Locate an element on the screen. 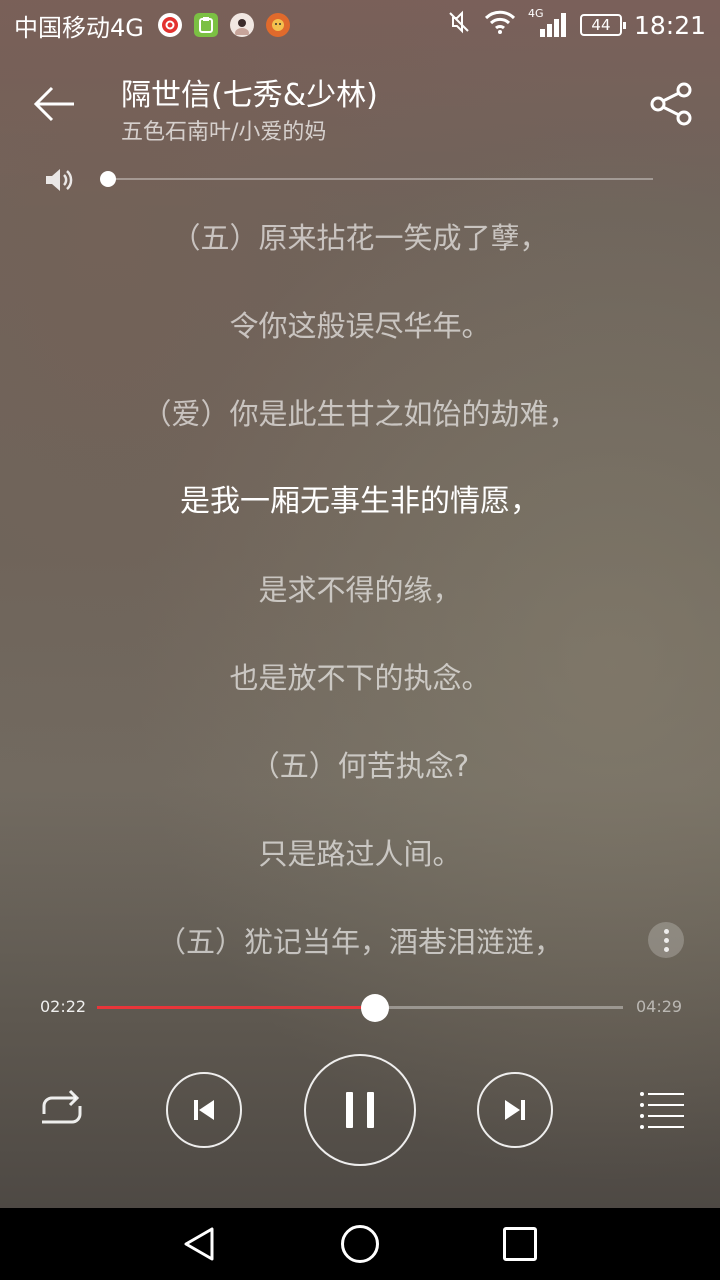  lyric-line: （爱）你是此生甘之如饴的劫难， is located at coordinates (360, 414).